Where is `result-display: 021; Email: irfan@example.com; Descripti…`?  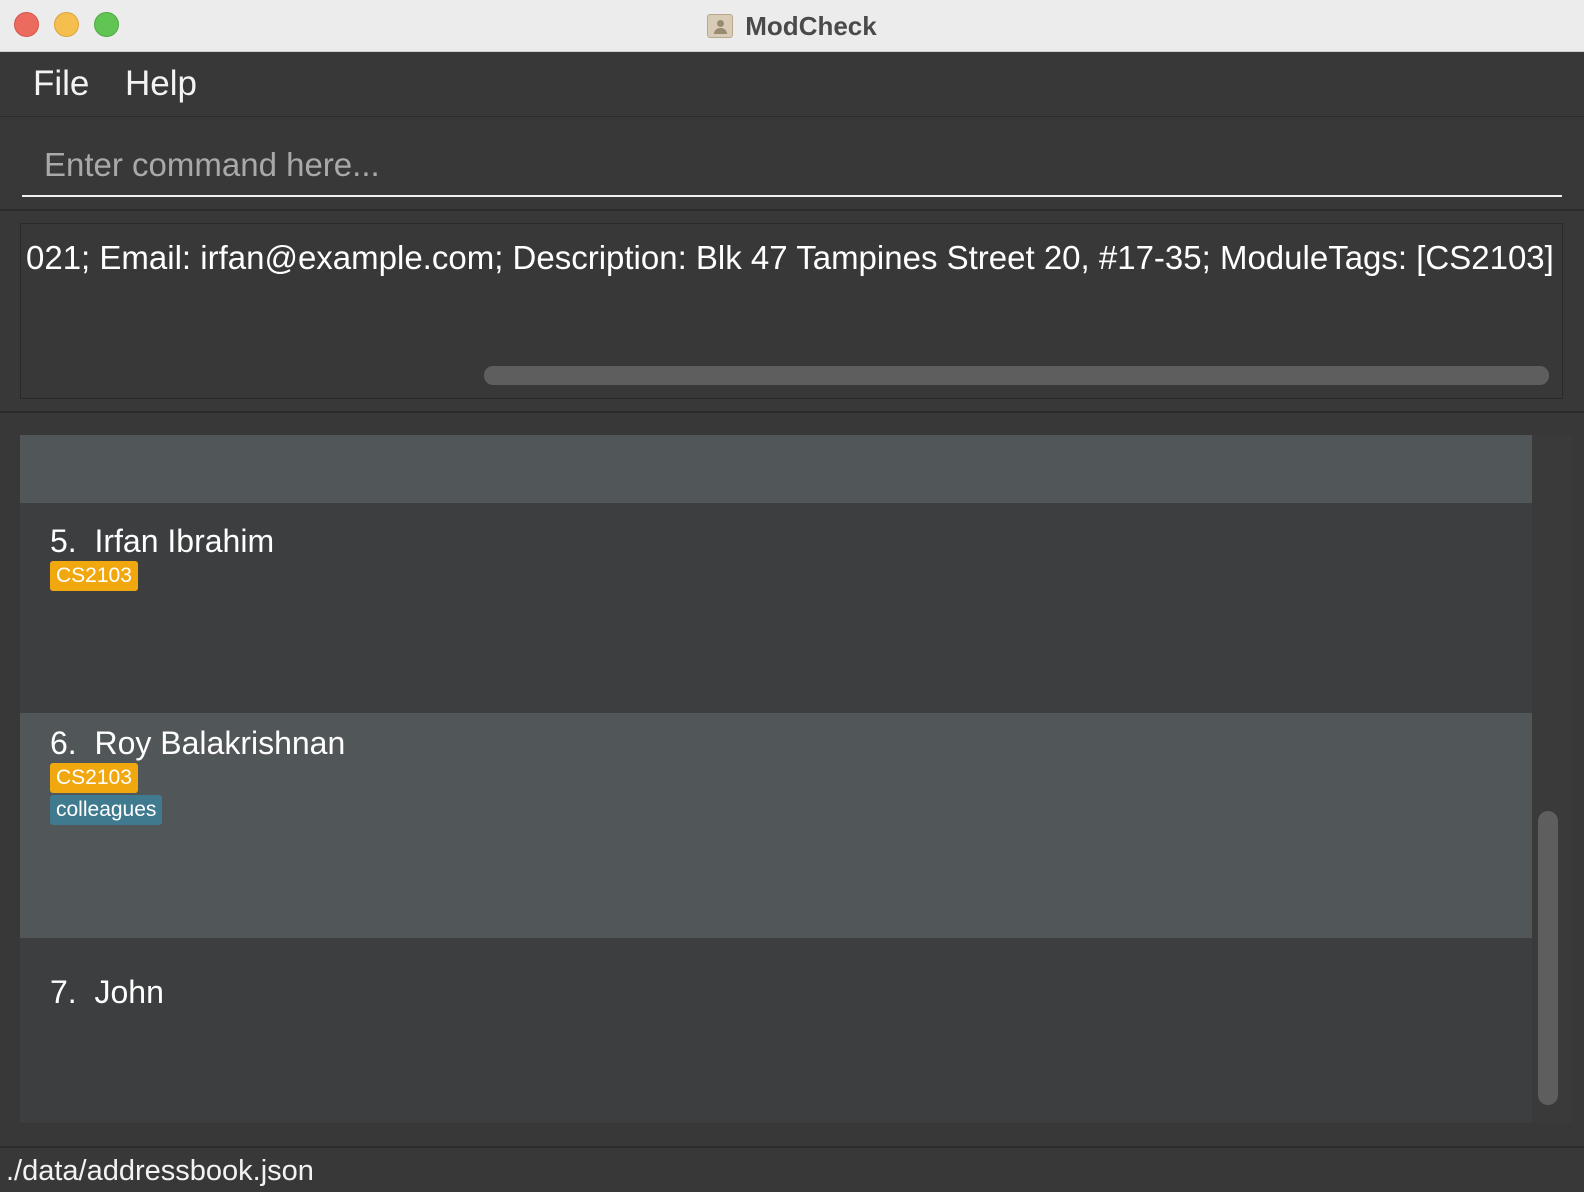
result-display: 021; Email: irfan@example.com; Descripti… is located at coordinates (791, 311).